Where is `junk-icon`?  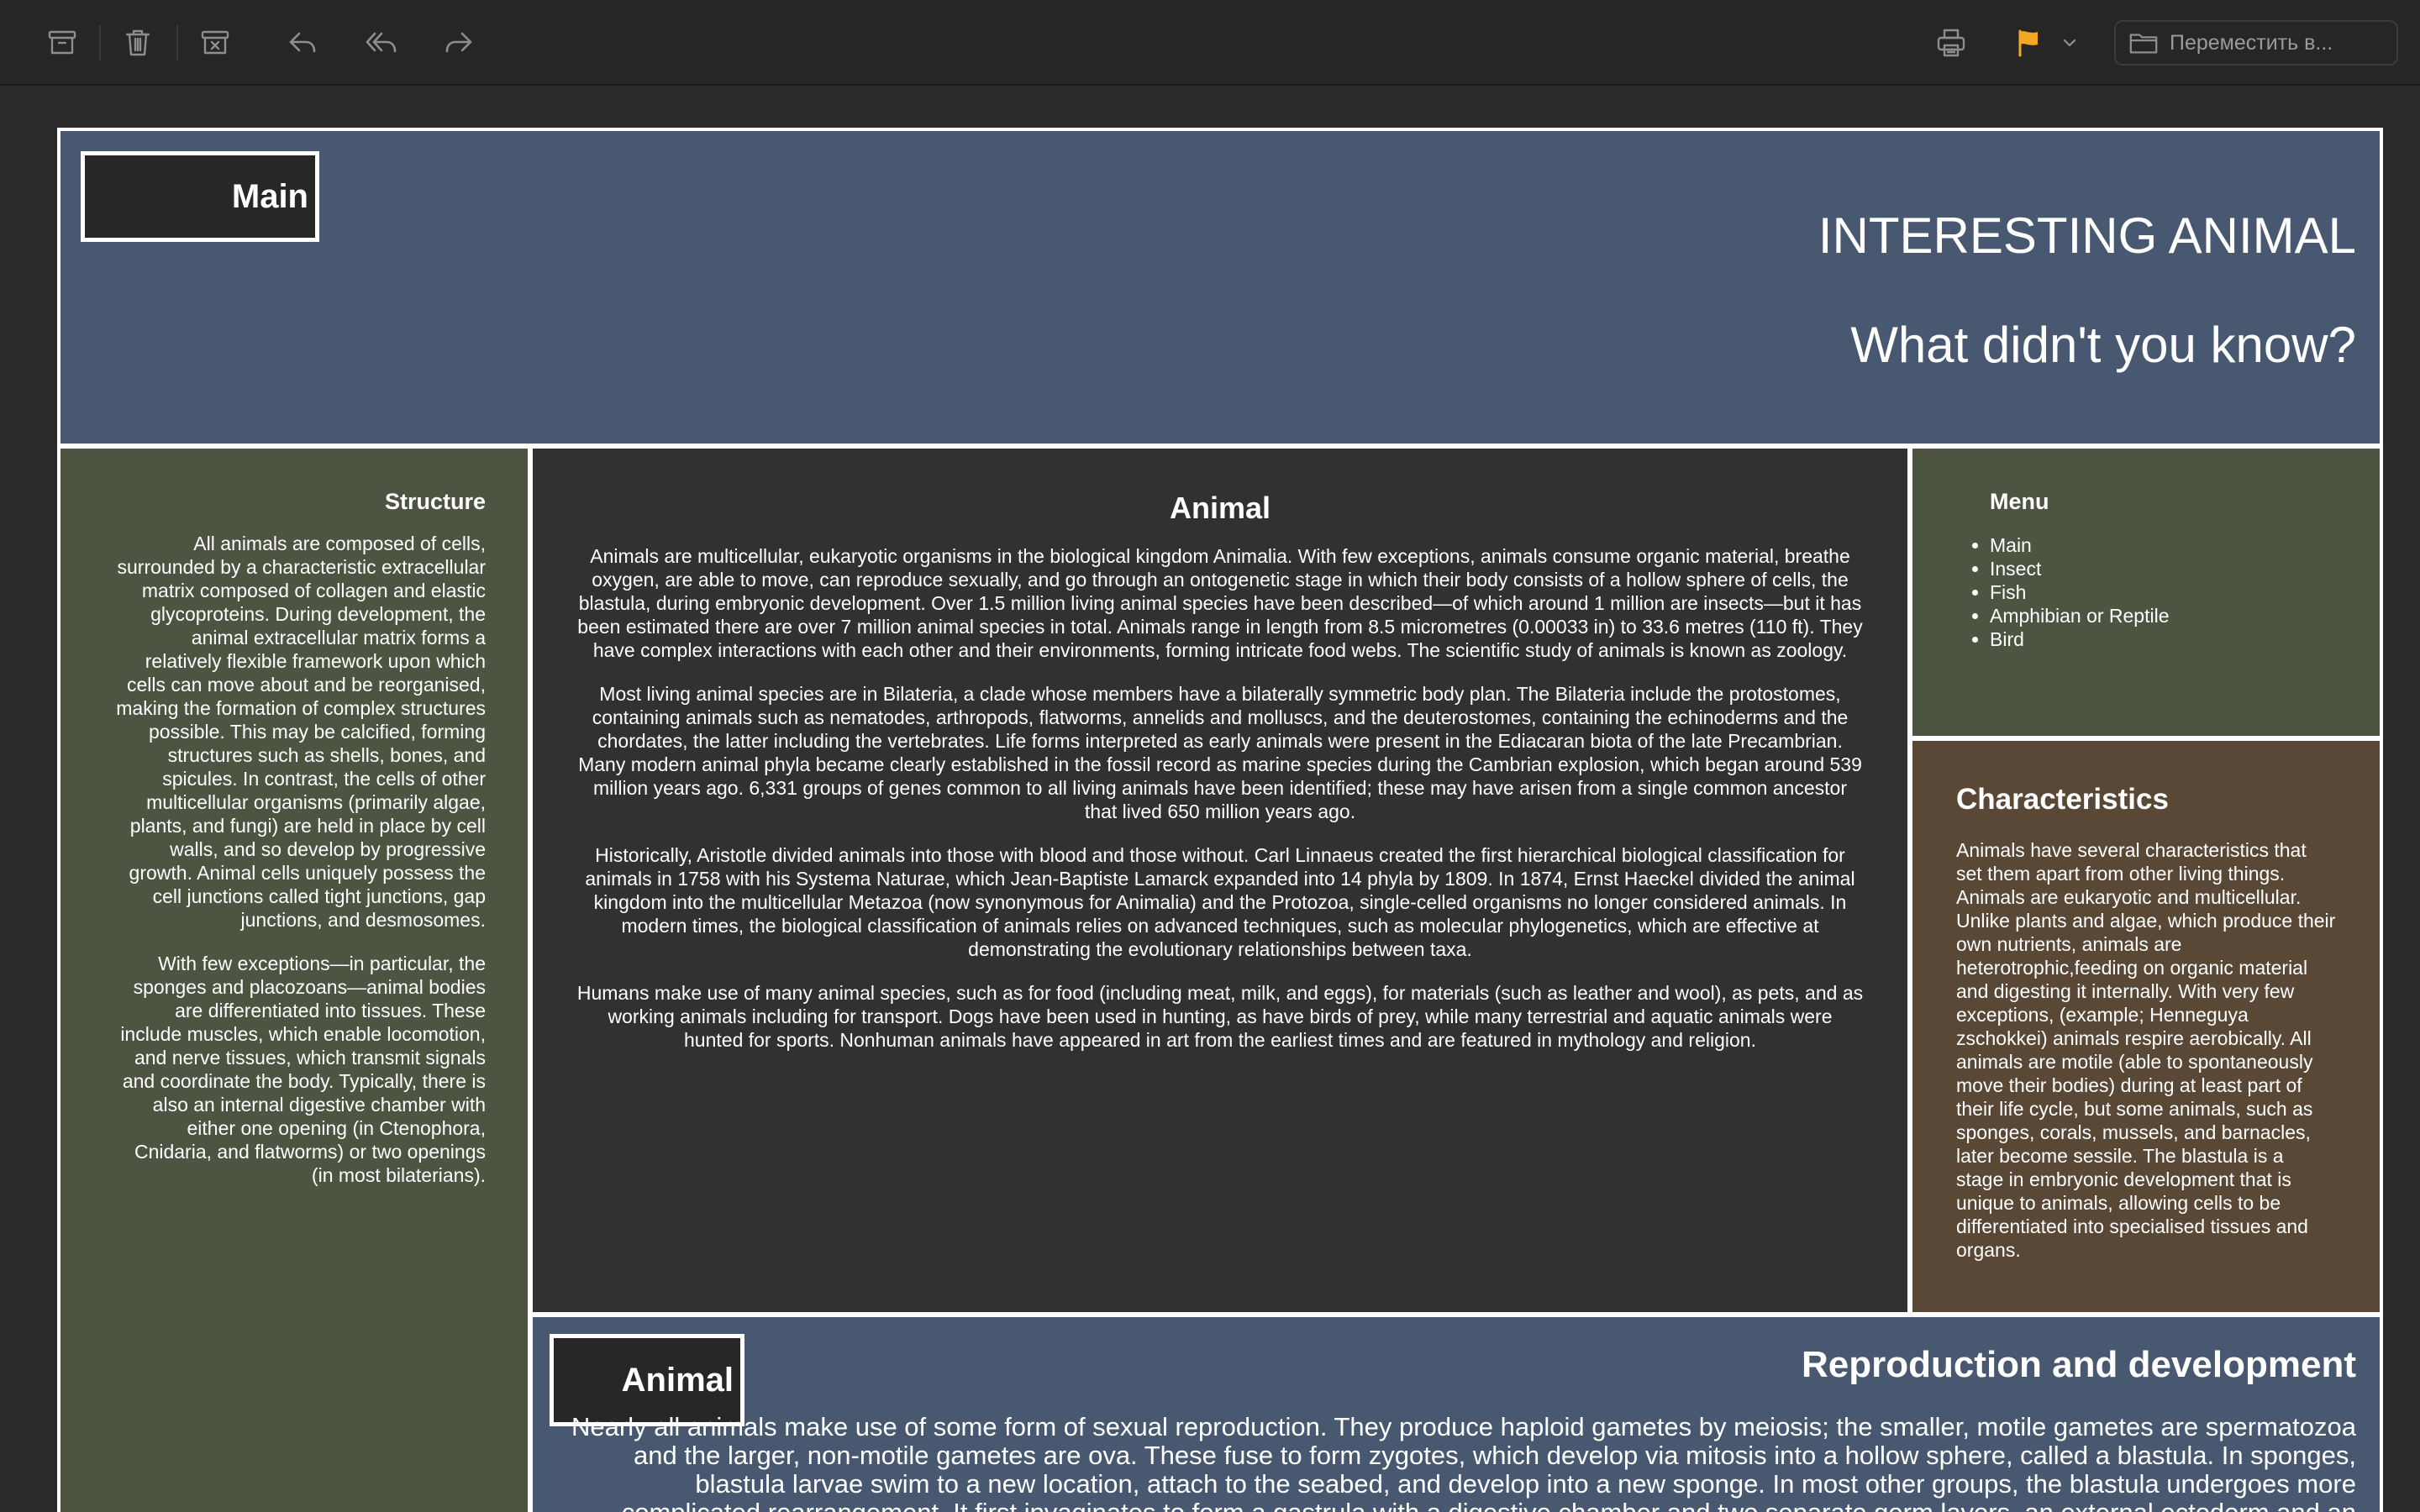
junk-icon is located at coordinates (215, 42).